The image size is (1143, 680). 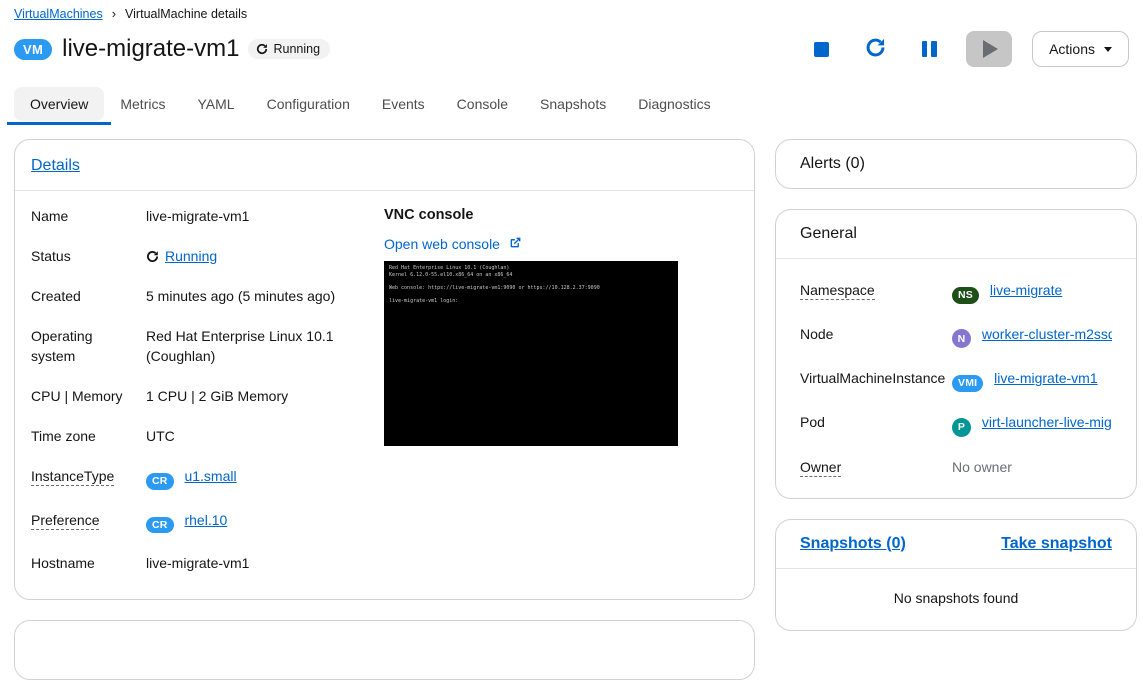 I want to click on pause-button, so click(x=929, y=49).